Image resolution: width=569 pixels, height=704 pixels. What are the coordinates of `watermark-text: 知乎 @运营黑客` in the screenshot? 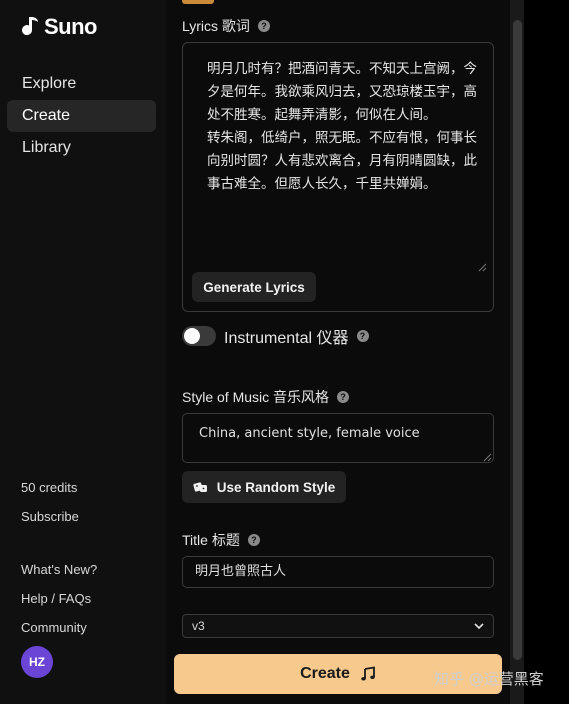 It's located at (489, 679).